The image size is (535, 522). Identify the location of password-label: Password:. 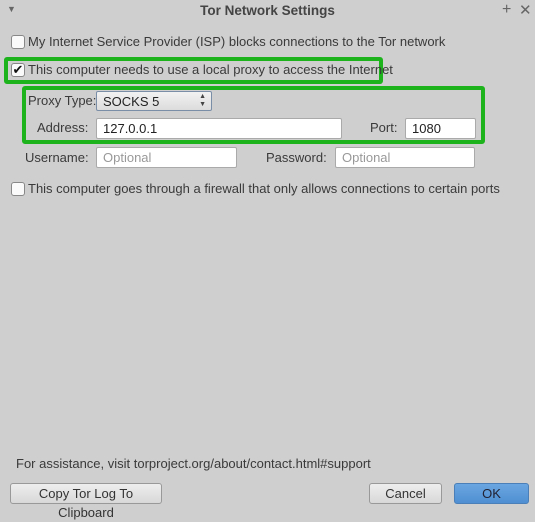
(296, 157).